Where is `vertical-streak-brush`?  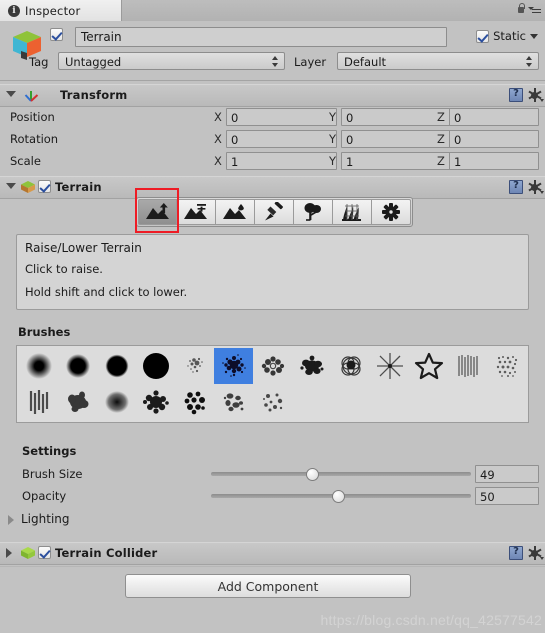
vertical-streak-brush is located at coordinates (467, 366).